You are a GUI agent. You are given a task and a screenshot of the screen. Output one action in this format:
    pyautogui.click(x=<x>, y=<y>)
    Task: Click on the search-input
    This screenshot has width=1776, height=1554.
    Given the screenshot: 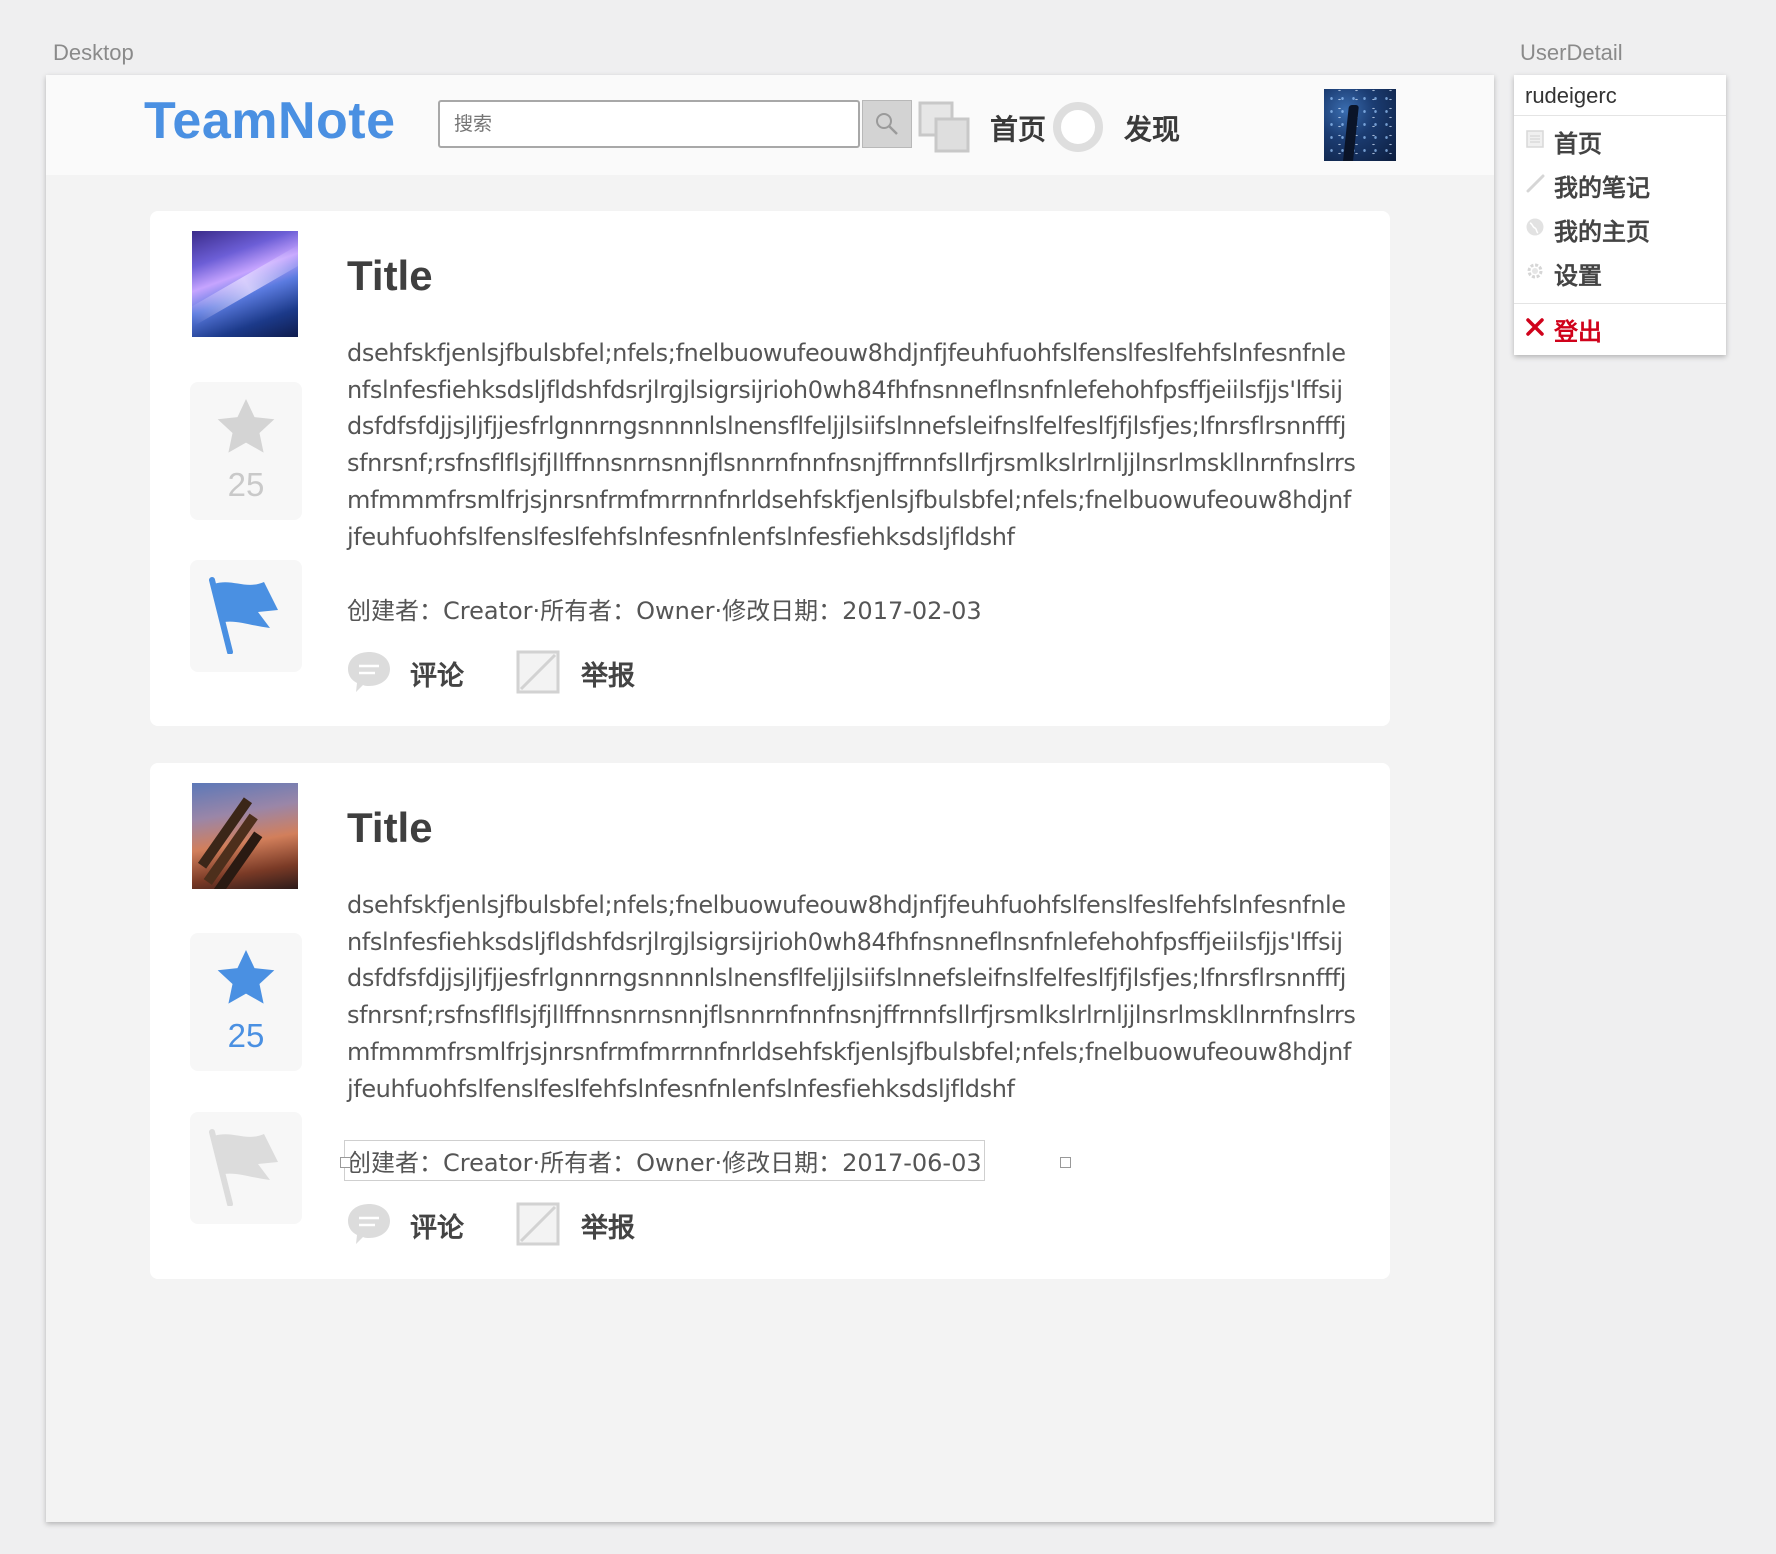 What is the action you would take?
    pyautogui.click(x=649, y=124)
    